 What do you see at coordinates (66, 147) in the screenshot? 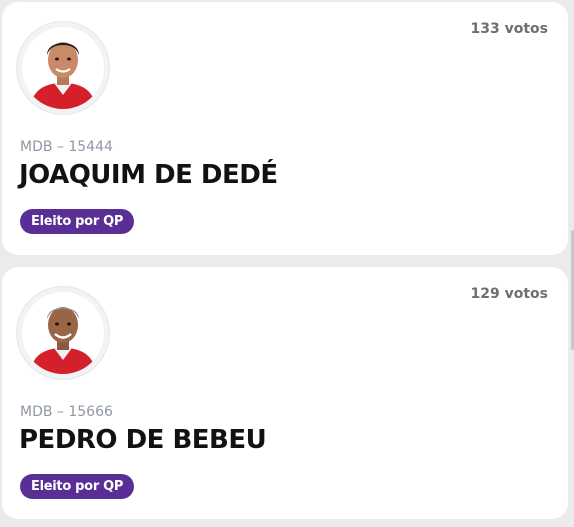
I see `party-number: MDB – 15444` at bounding box center [66, 147].